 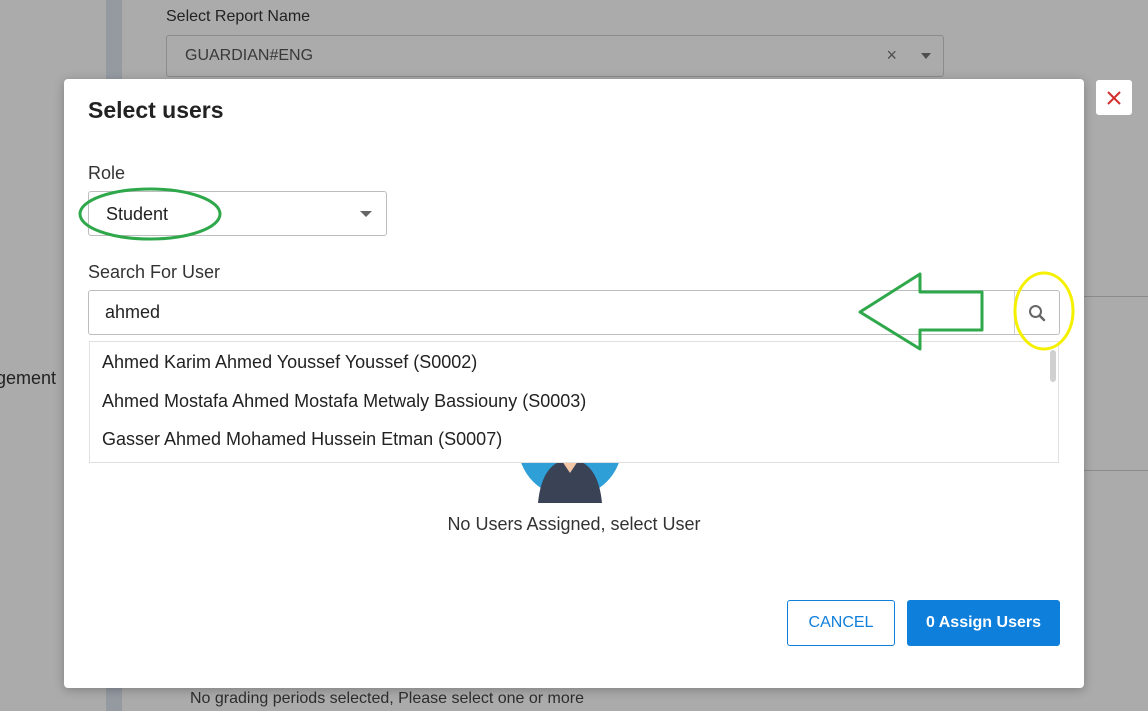 I want to click on close-icon, so click(x=1114, y=97).